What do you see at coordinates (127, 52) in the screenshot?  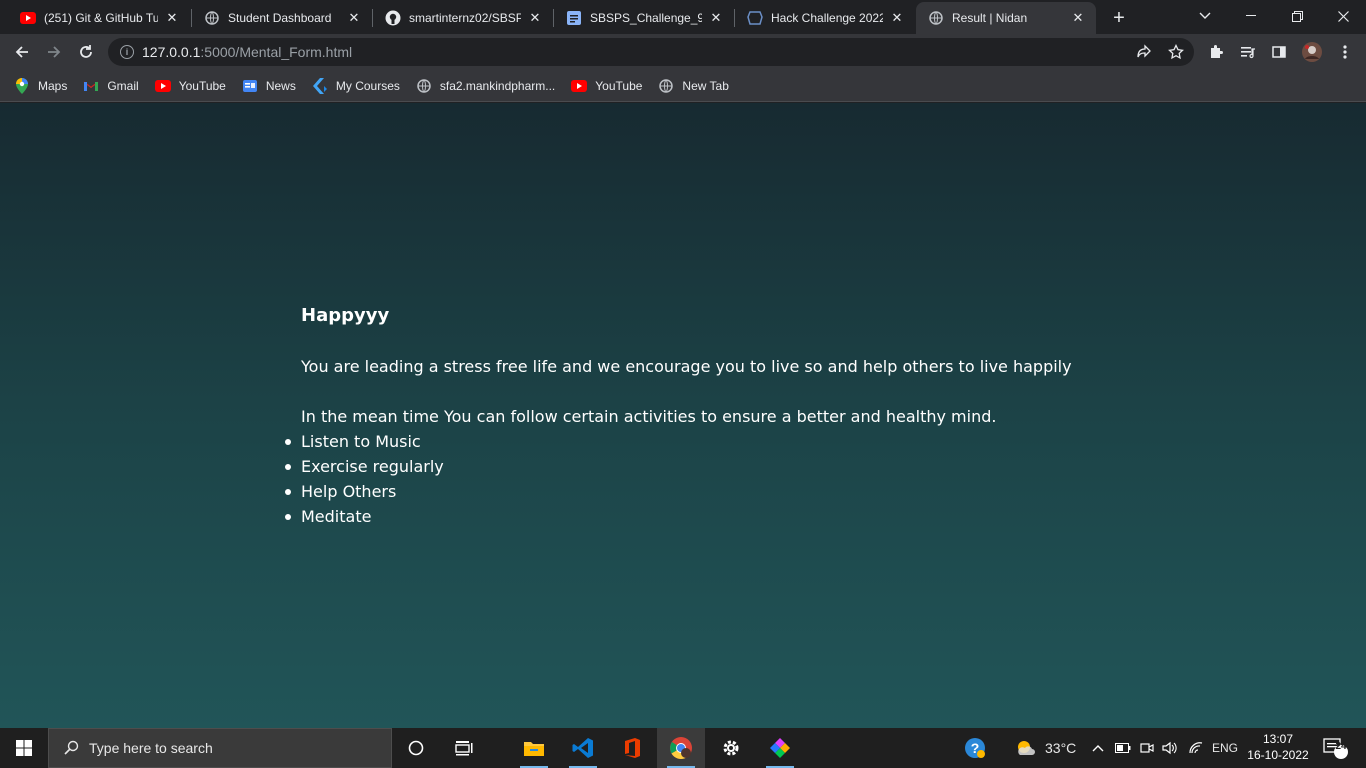 I see `site-info-icon: i` at bounding box center [127, 52].